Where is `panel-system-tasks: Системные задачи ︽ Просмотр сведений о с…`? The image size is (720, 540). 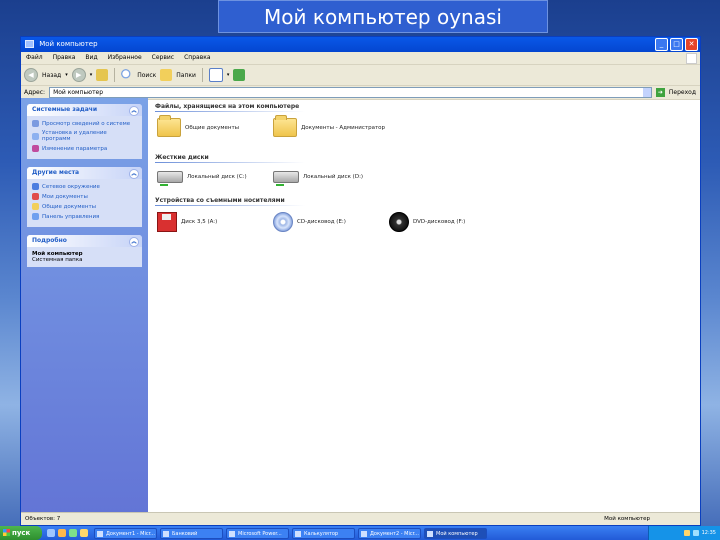 panel-system-tasks: Системные задачи ︽ Просмотр сведений о с… is located at coordinates (84, 131).